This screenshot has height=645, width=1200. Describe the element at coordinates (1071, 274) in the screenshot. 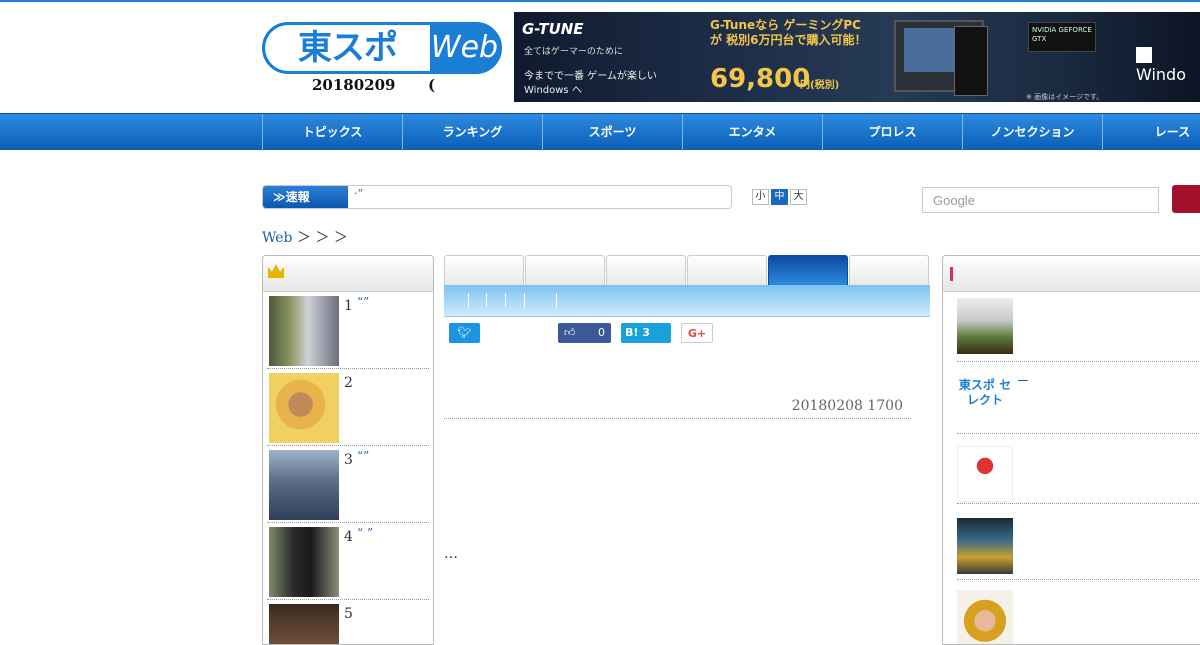

I see `sidebar-header` at that location.